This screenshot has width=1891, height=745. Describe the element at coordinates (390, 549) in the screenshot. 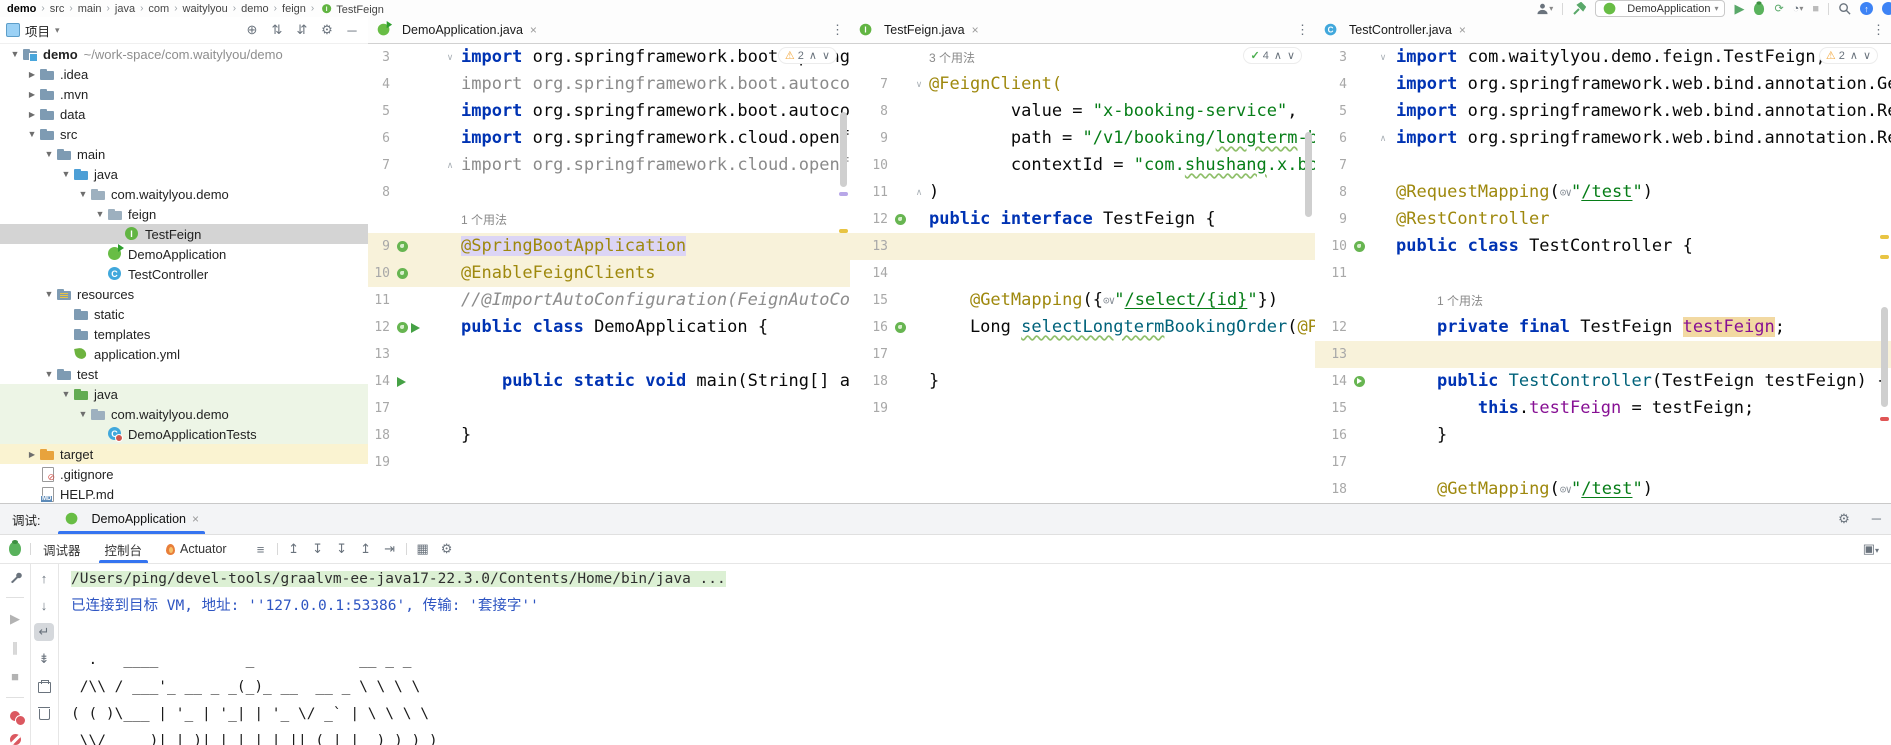

I see `select-in-editor-icon: ⇥` at that location.